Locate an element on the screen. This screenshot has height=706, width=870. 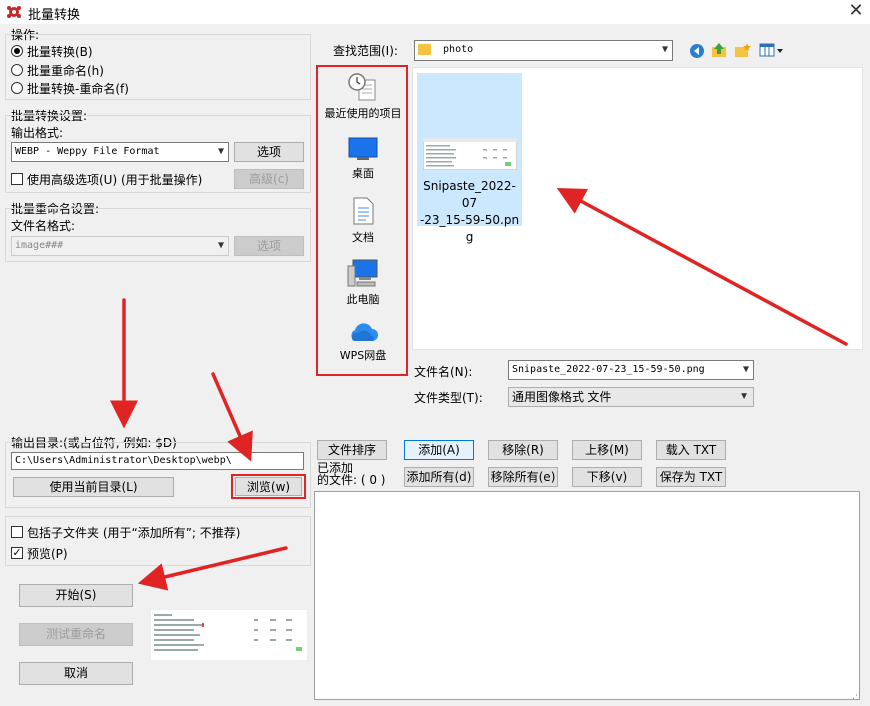
arrow-to-browse is located at coordinates (232, 417).